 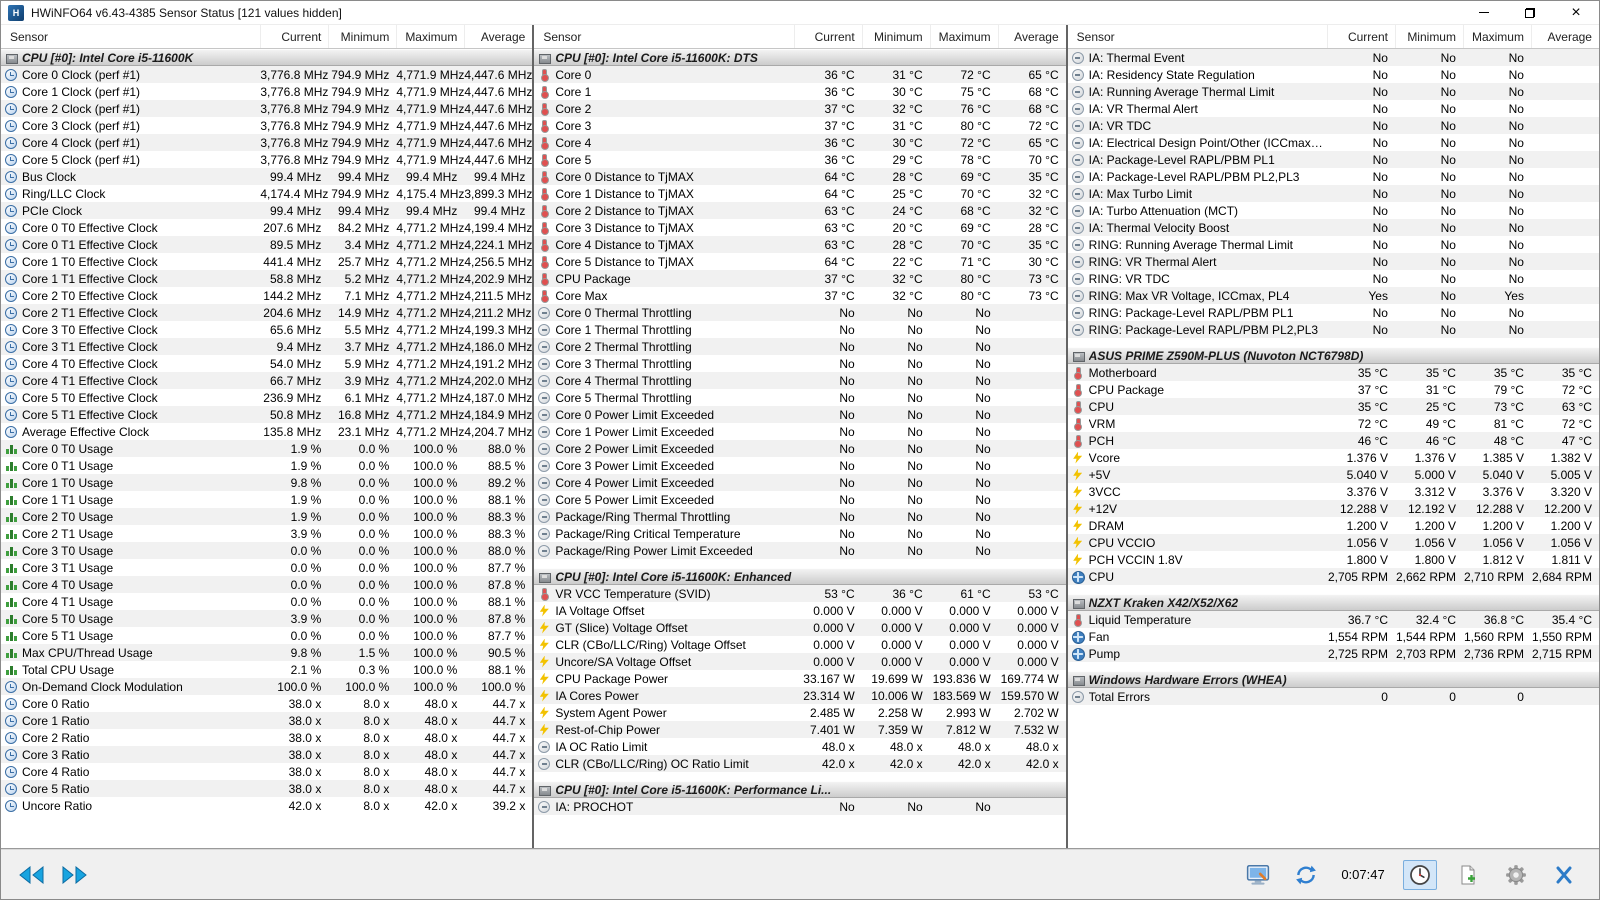 What do you see at coordinates (267, 516) in the screenshot?
I see `sensor-row: Core 2 T0 Usage 1.9 % 0.0 % 100.0 % 88.3 %` at bounding box center [267, 516].